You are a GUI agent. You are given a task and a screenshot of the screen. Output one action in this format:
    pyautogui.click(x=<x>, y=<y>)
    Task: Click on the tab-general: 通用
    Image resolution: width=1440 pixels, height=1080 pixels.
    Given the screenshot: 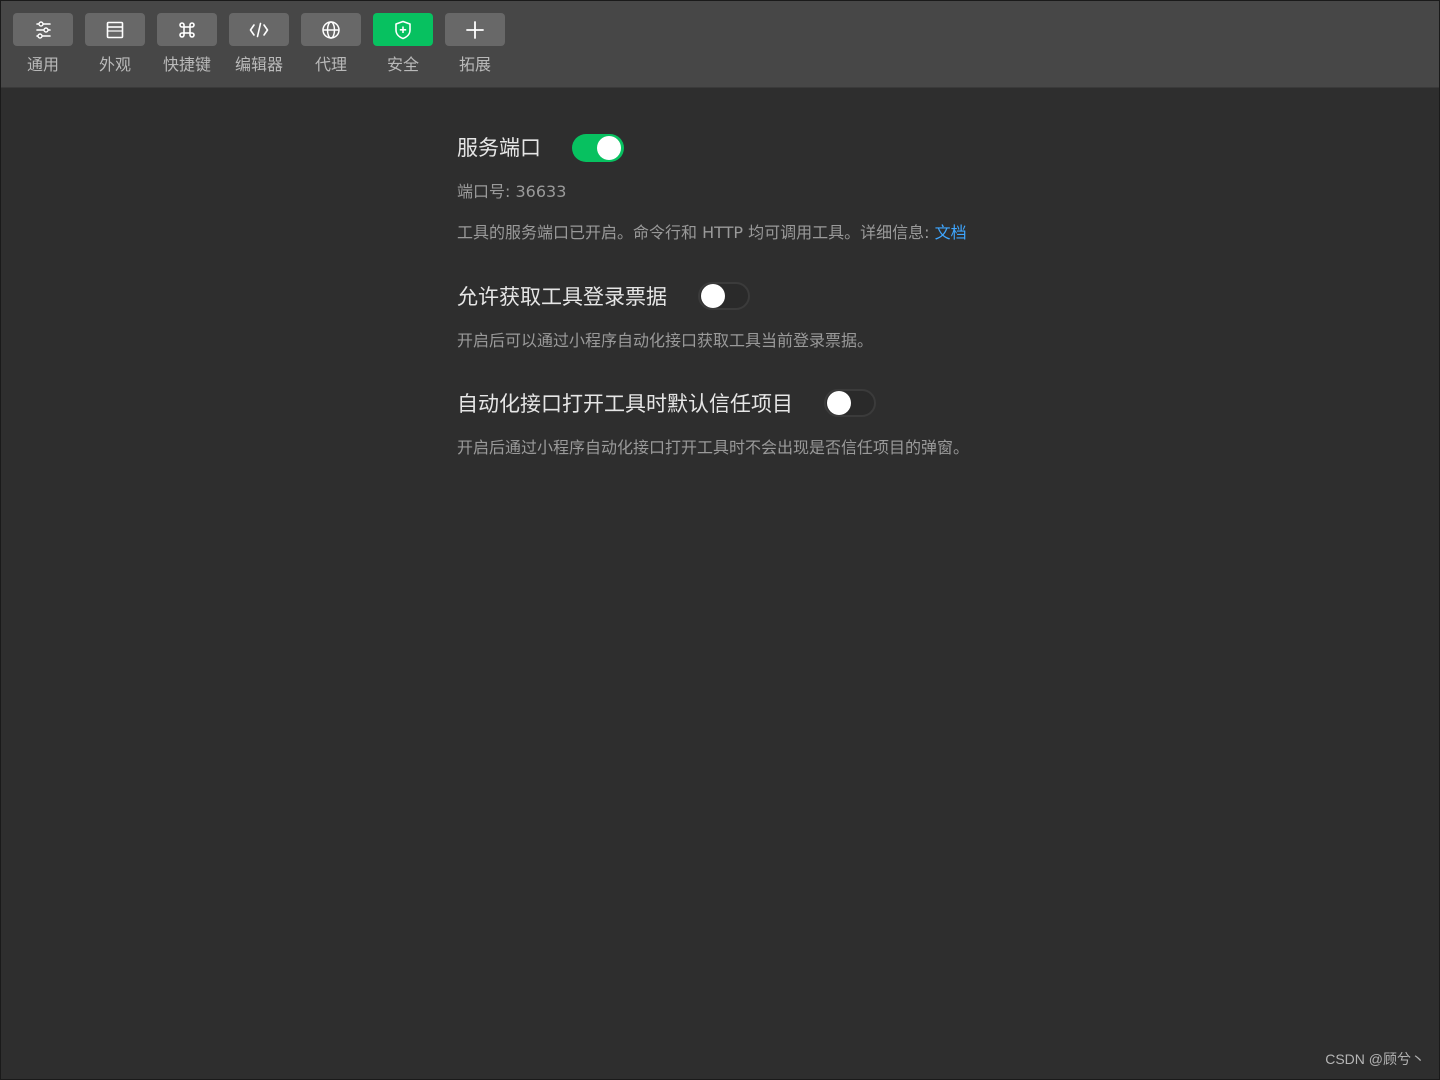 What is the action you would take?
    pyautogui.click(x=43, y=46)
    